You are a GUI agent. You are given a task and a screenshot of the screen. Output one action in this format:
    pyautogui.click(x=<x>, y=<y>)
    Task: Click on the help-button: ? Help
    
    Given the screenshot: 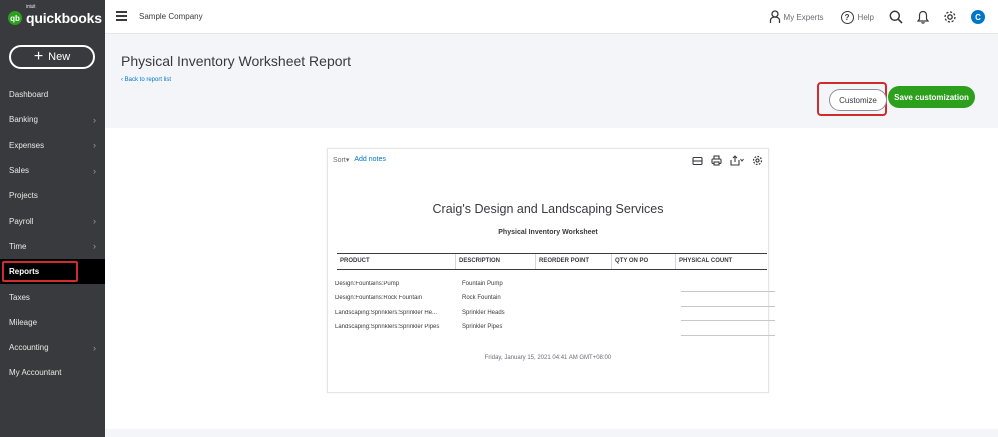 What is the action you would take?
    pyautogui.click(x=857, y=17)
    